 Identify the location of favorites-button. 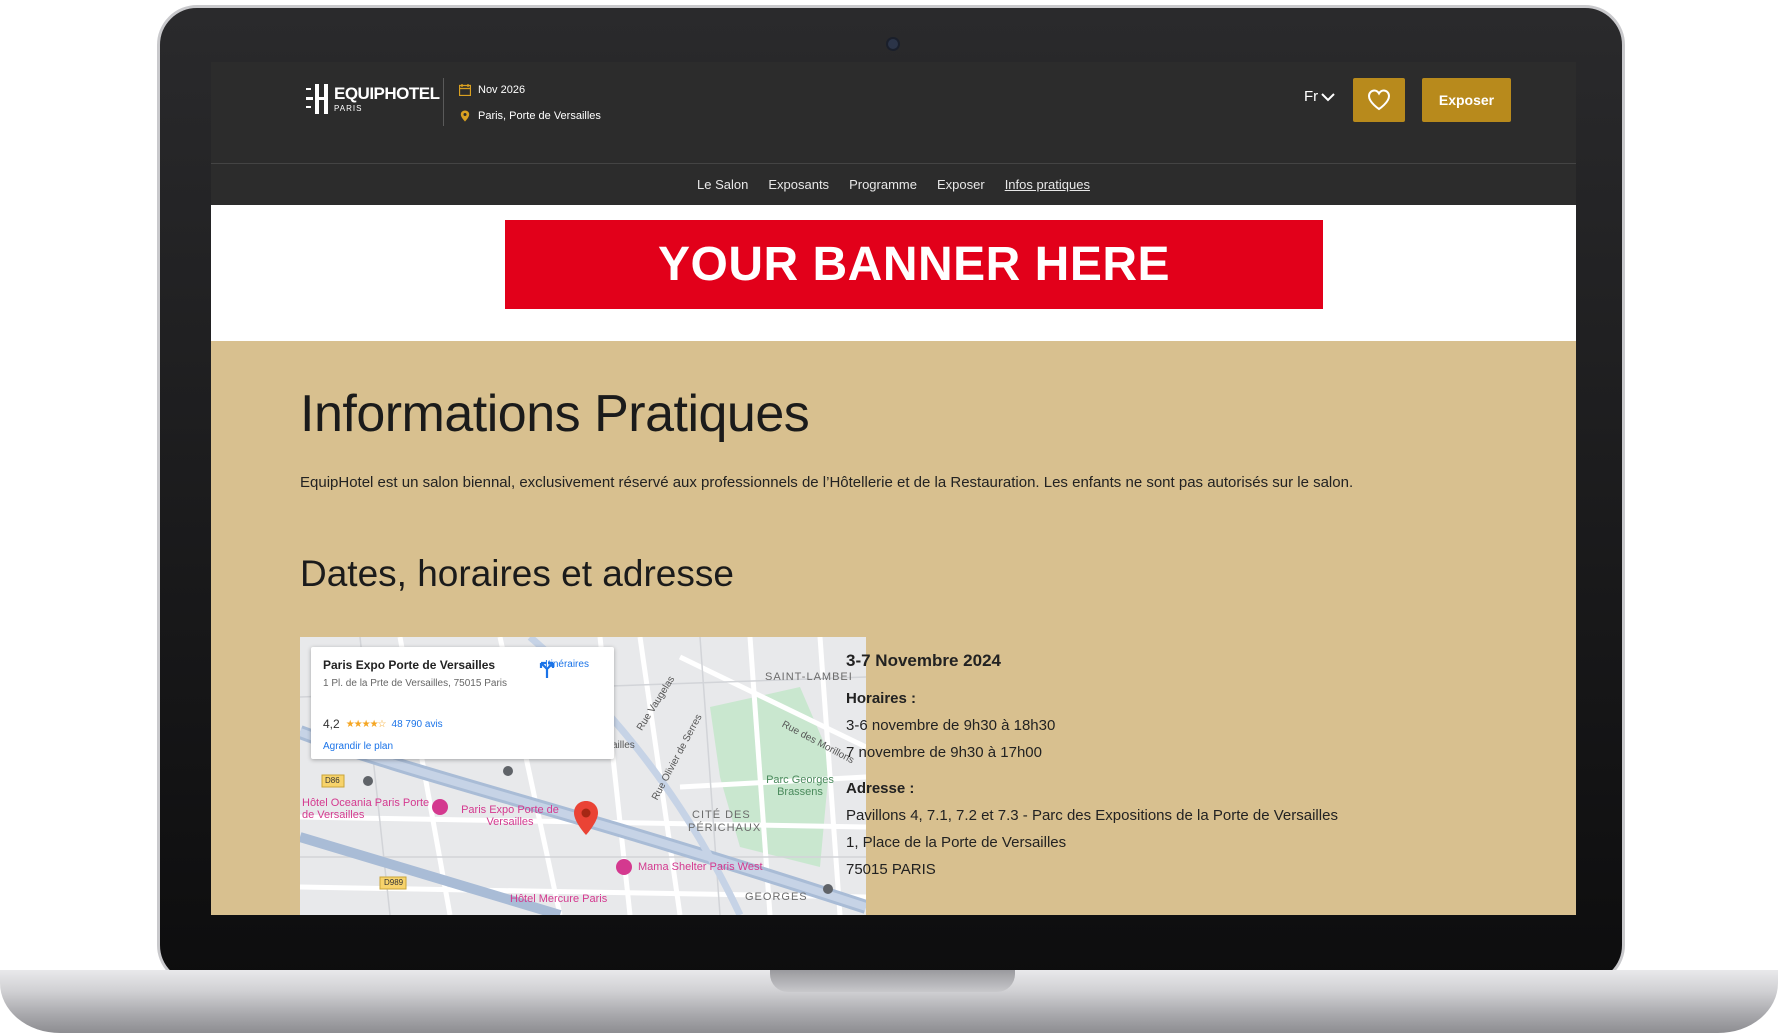
(1379, 100).